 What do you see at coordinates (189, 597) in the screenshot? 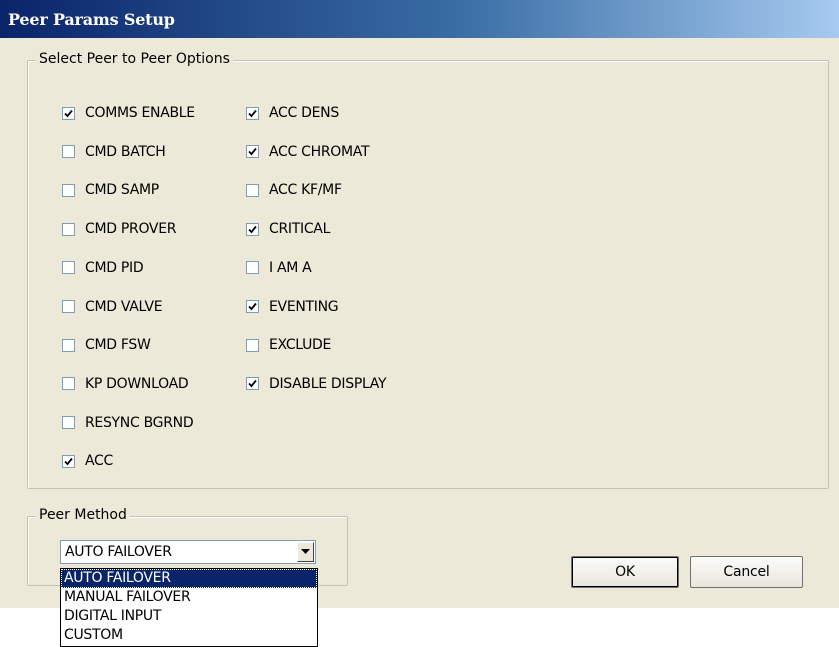
I see `dropdown-option: MANUAL FAILOVER` at bounding box center [189, 597].